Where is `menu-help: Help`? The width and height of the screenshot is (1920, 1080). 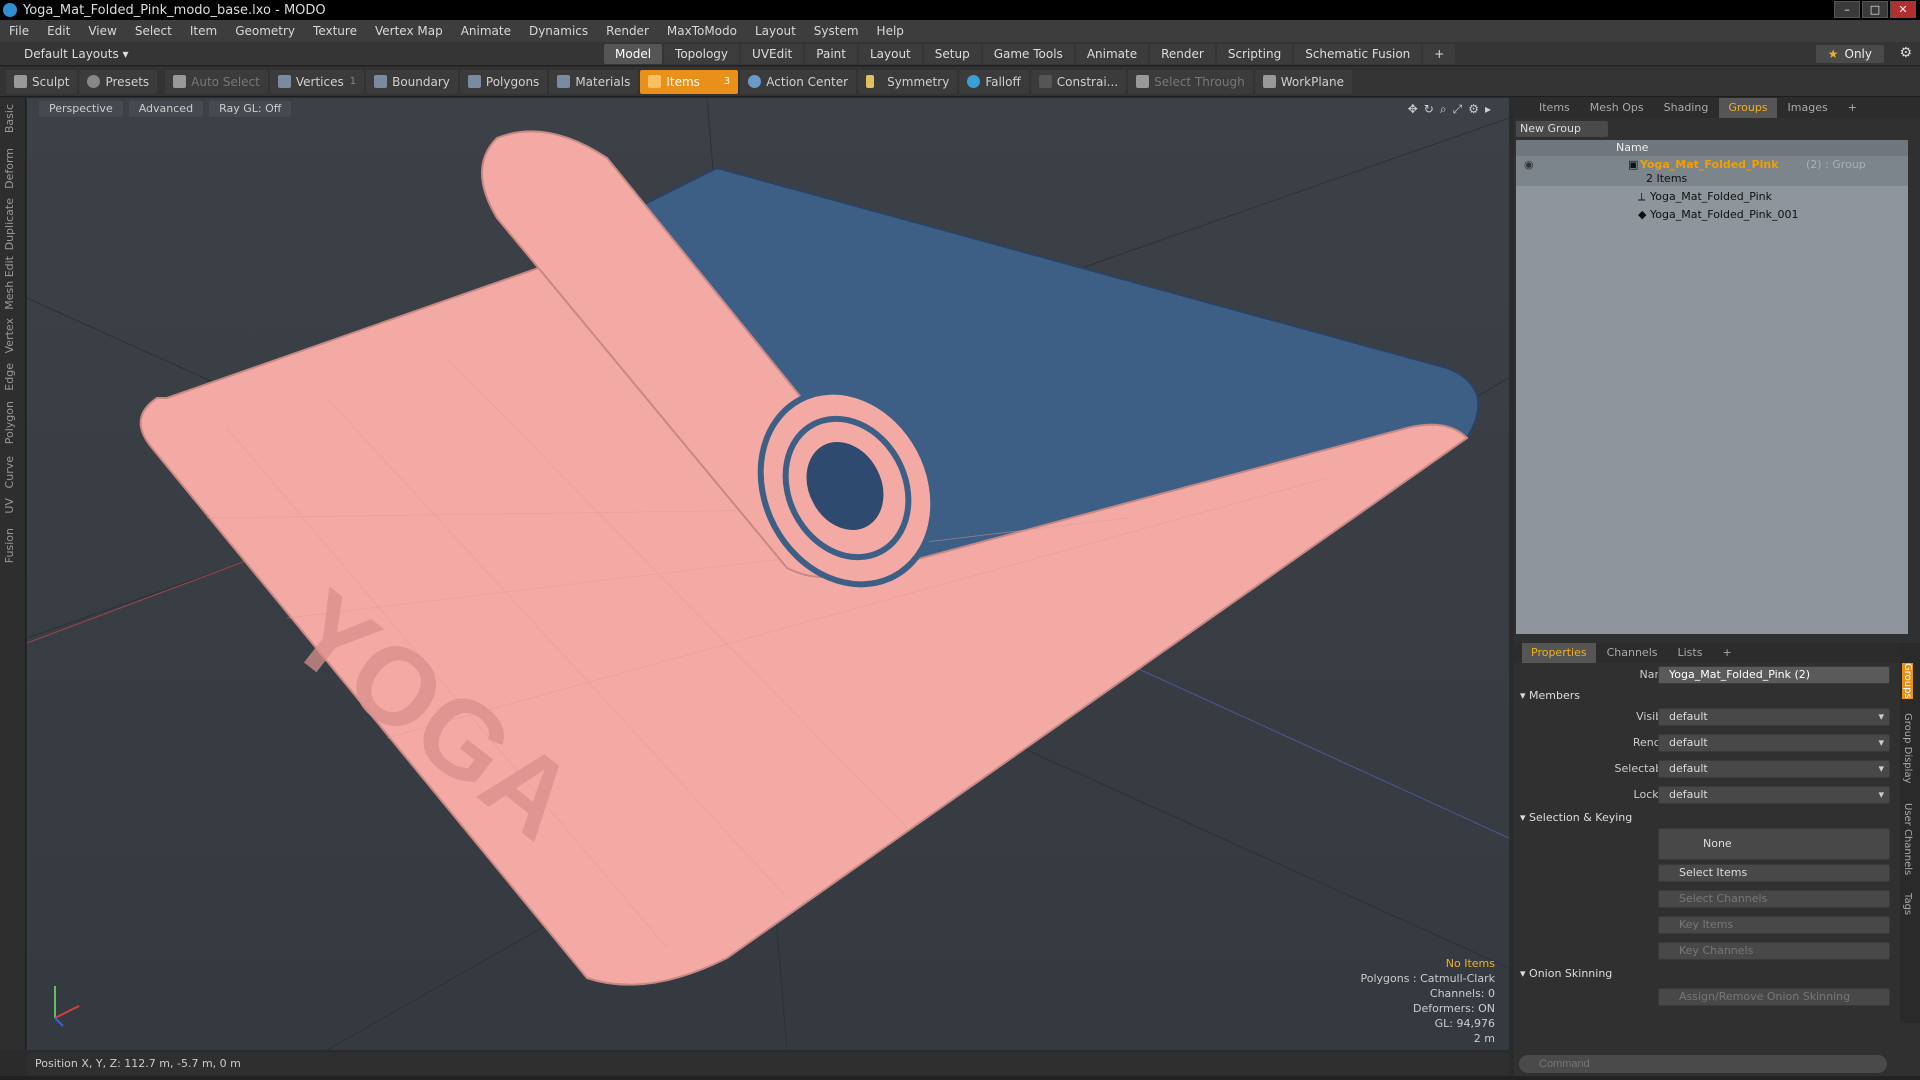
menu-help: Help is located at coordinates (890, 31).